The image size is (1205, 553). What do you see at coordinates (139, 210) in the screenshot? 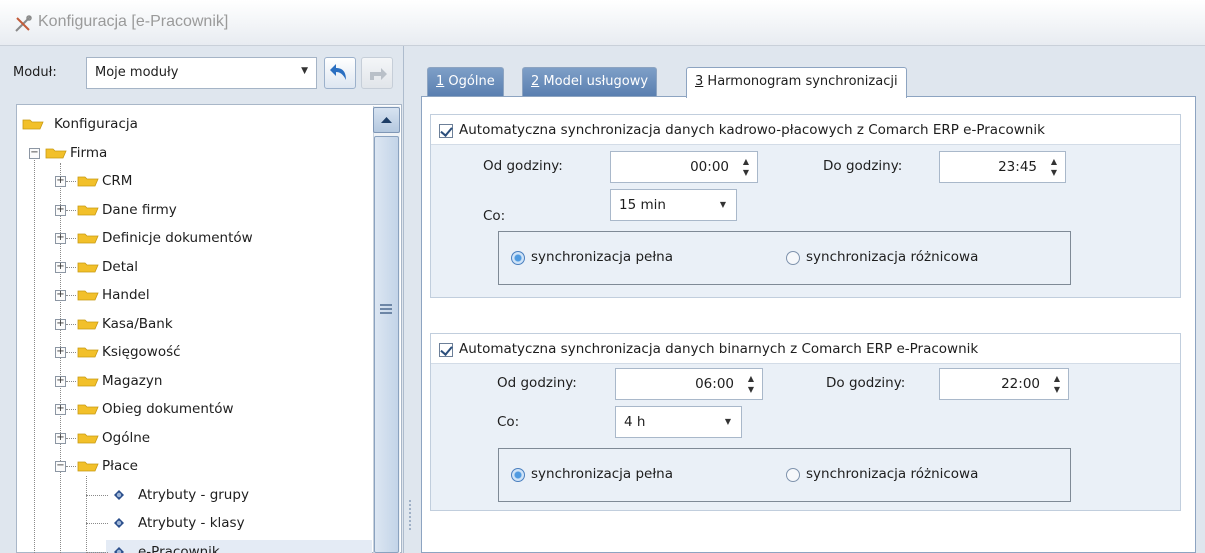
I see `tree-node-item: Dane firmy` at bounding box center [139, 210].